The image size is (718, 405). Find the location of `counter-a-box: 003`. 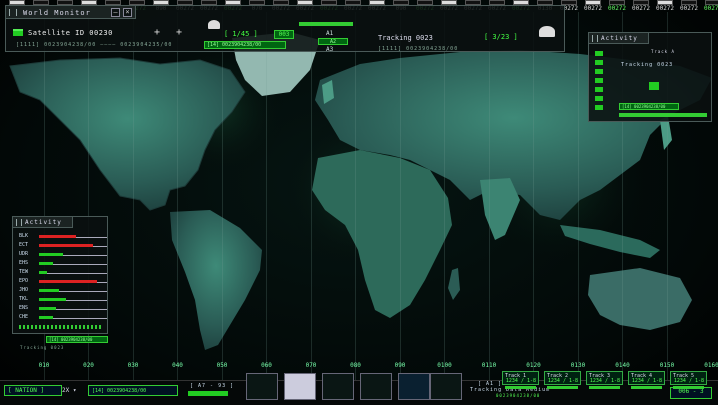

counter-a-box: 003 is located at coordinates (284, 34).